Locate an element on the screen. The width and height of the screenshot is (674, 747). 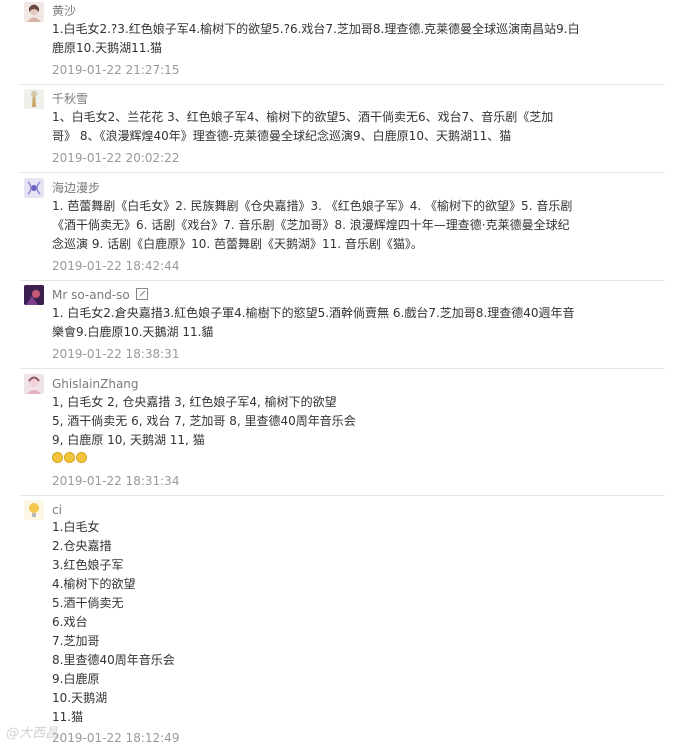
comment-text-line: 1, 白毛女 2, 仓央嘉措 3, 红色娘子军4, 榆树下的欲望 is located at coordinates (194, 402).